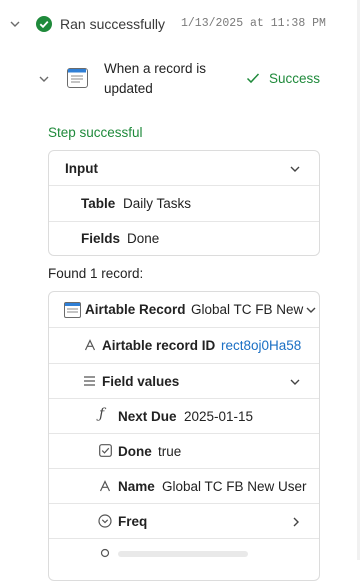 The width and height of the screenshot is (360, 581). Describe the element at coordinates (105, 553) in the screenshot. I see `field-icon` at that location.